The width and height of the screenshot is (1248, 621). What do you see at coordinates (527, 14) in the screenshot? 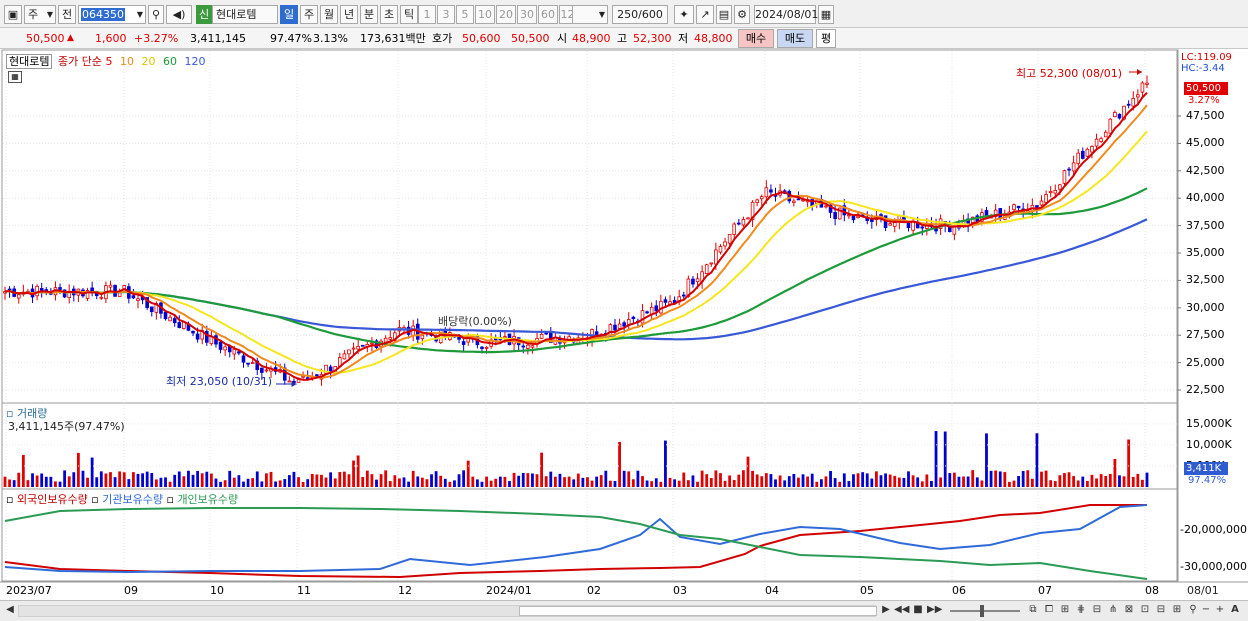
I see `interval-button: 30` at bounding box center [527, 14].